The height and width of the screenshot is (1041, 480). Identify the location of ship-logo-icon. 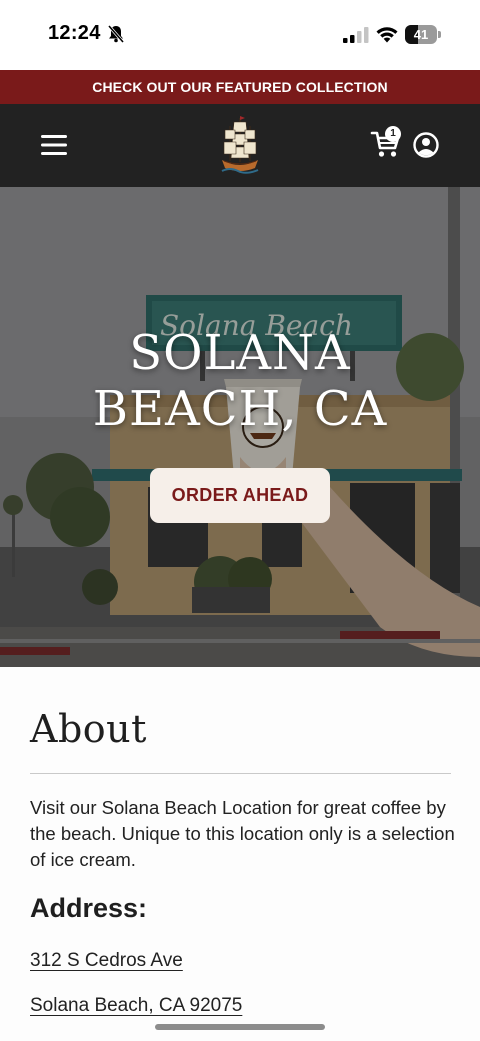
(240, 145).